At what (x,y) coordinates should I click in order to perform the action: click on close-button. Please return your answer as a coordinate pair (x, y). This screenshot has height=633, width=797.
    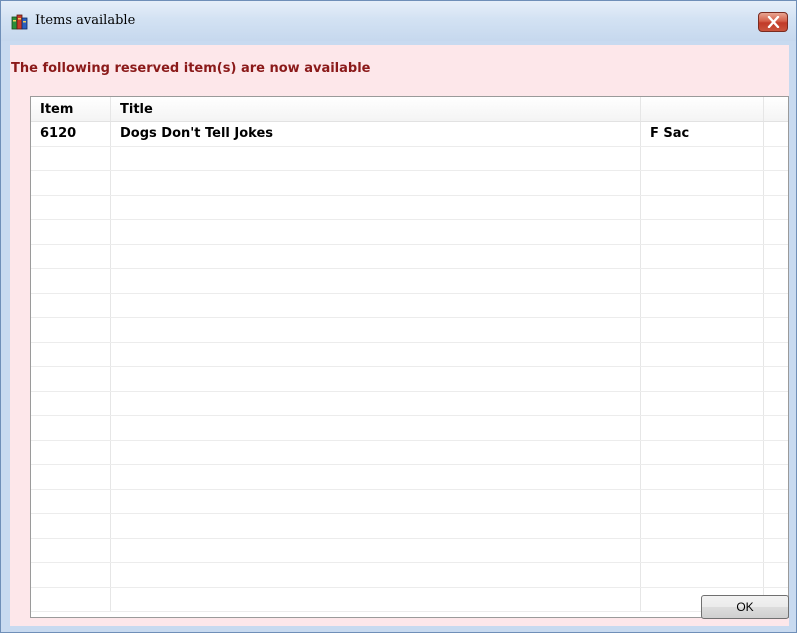
    Looking at the image, I should click on (773, 22).